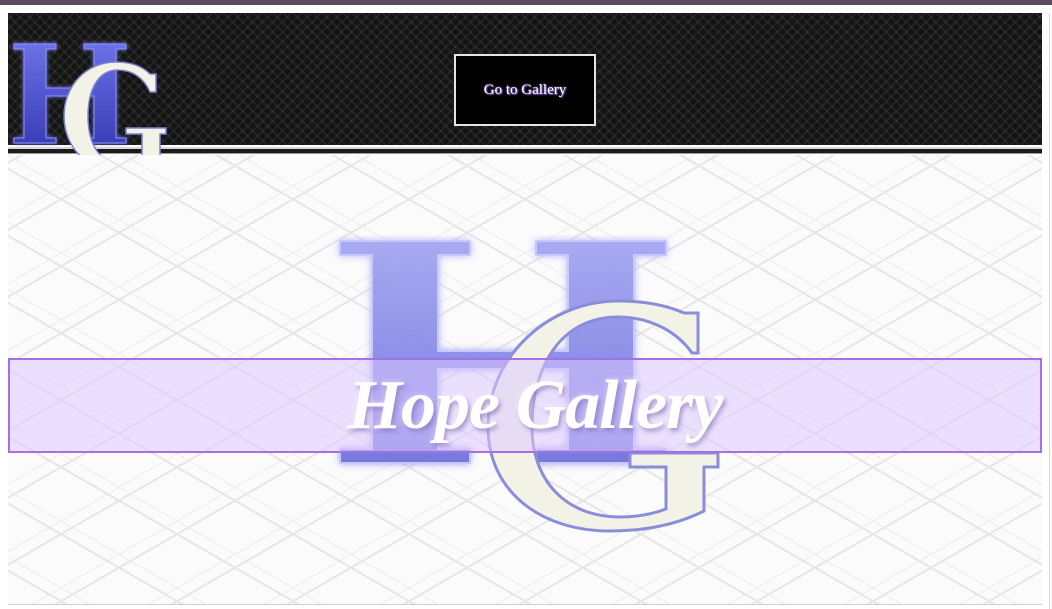 This screenshot has width=1052, height=609. What do you see at coordinates (88, 102) in the screenshot?
I see `header-logo: HG` at bounding box center [88, 102].